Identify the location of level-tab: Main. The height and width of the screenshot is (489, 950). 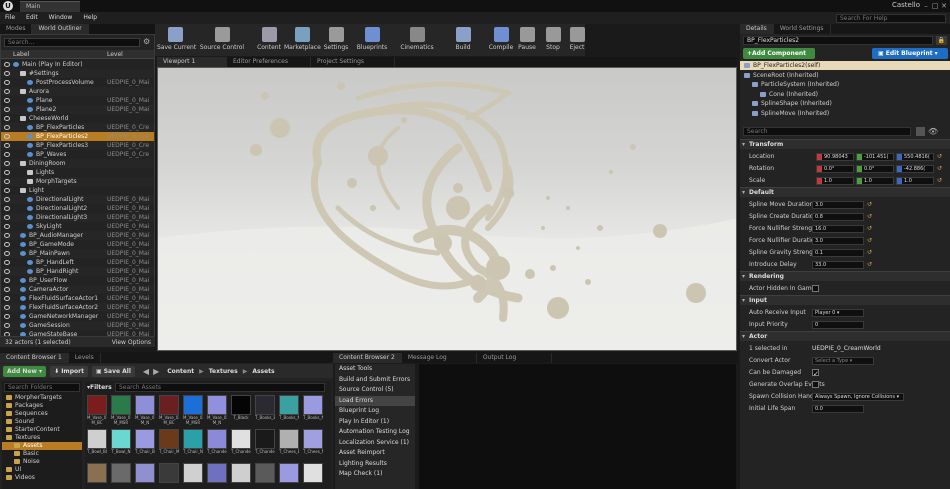
(50, 6).